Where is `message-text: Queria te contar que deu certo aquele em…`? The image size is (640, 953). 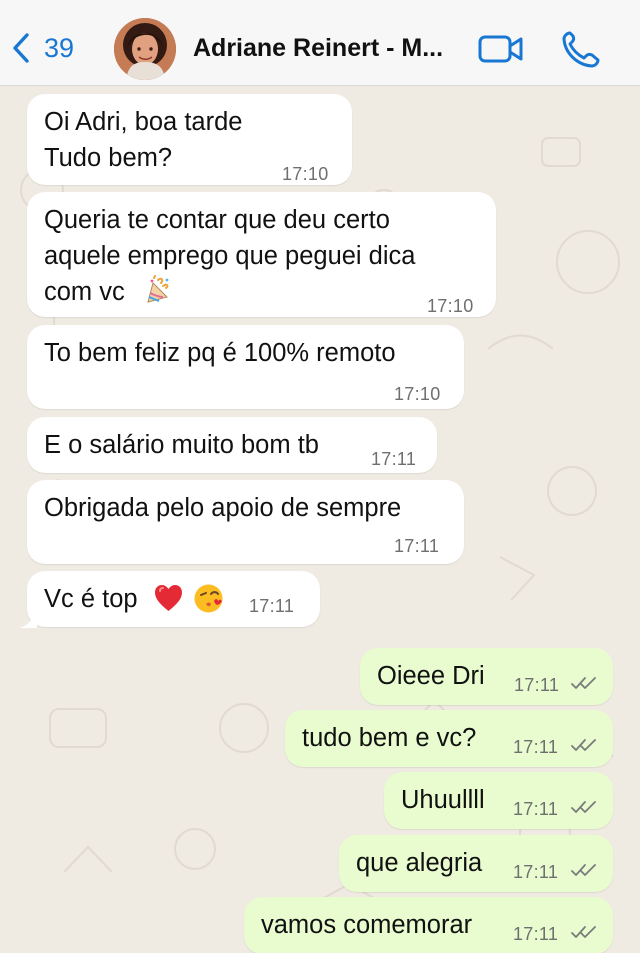
message-text: Queria te contar que deu certo aquele em… is located at coordinates (229, 256).